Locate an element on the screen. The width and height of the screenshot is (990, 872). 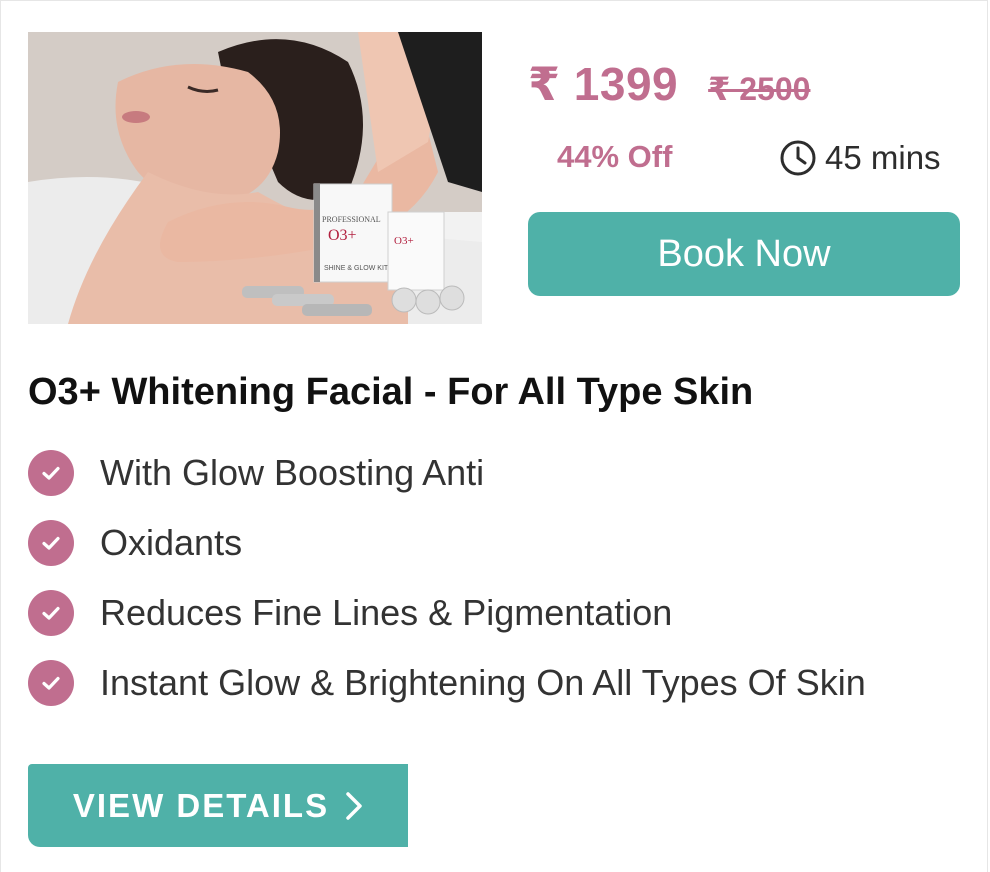
view-details-button: VIEW DETAILS is located at coordinates (218, 805).